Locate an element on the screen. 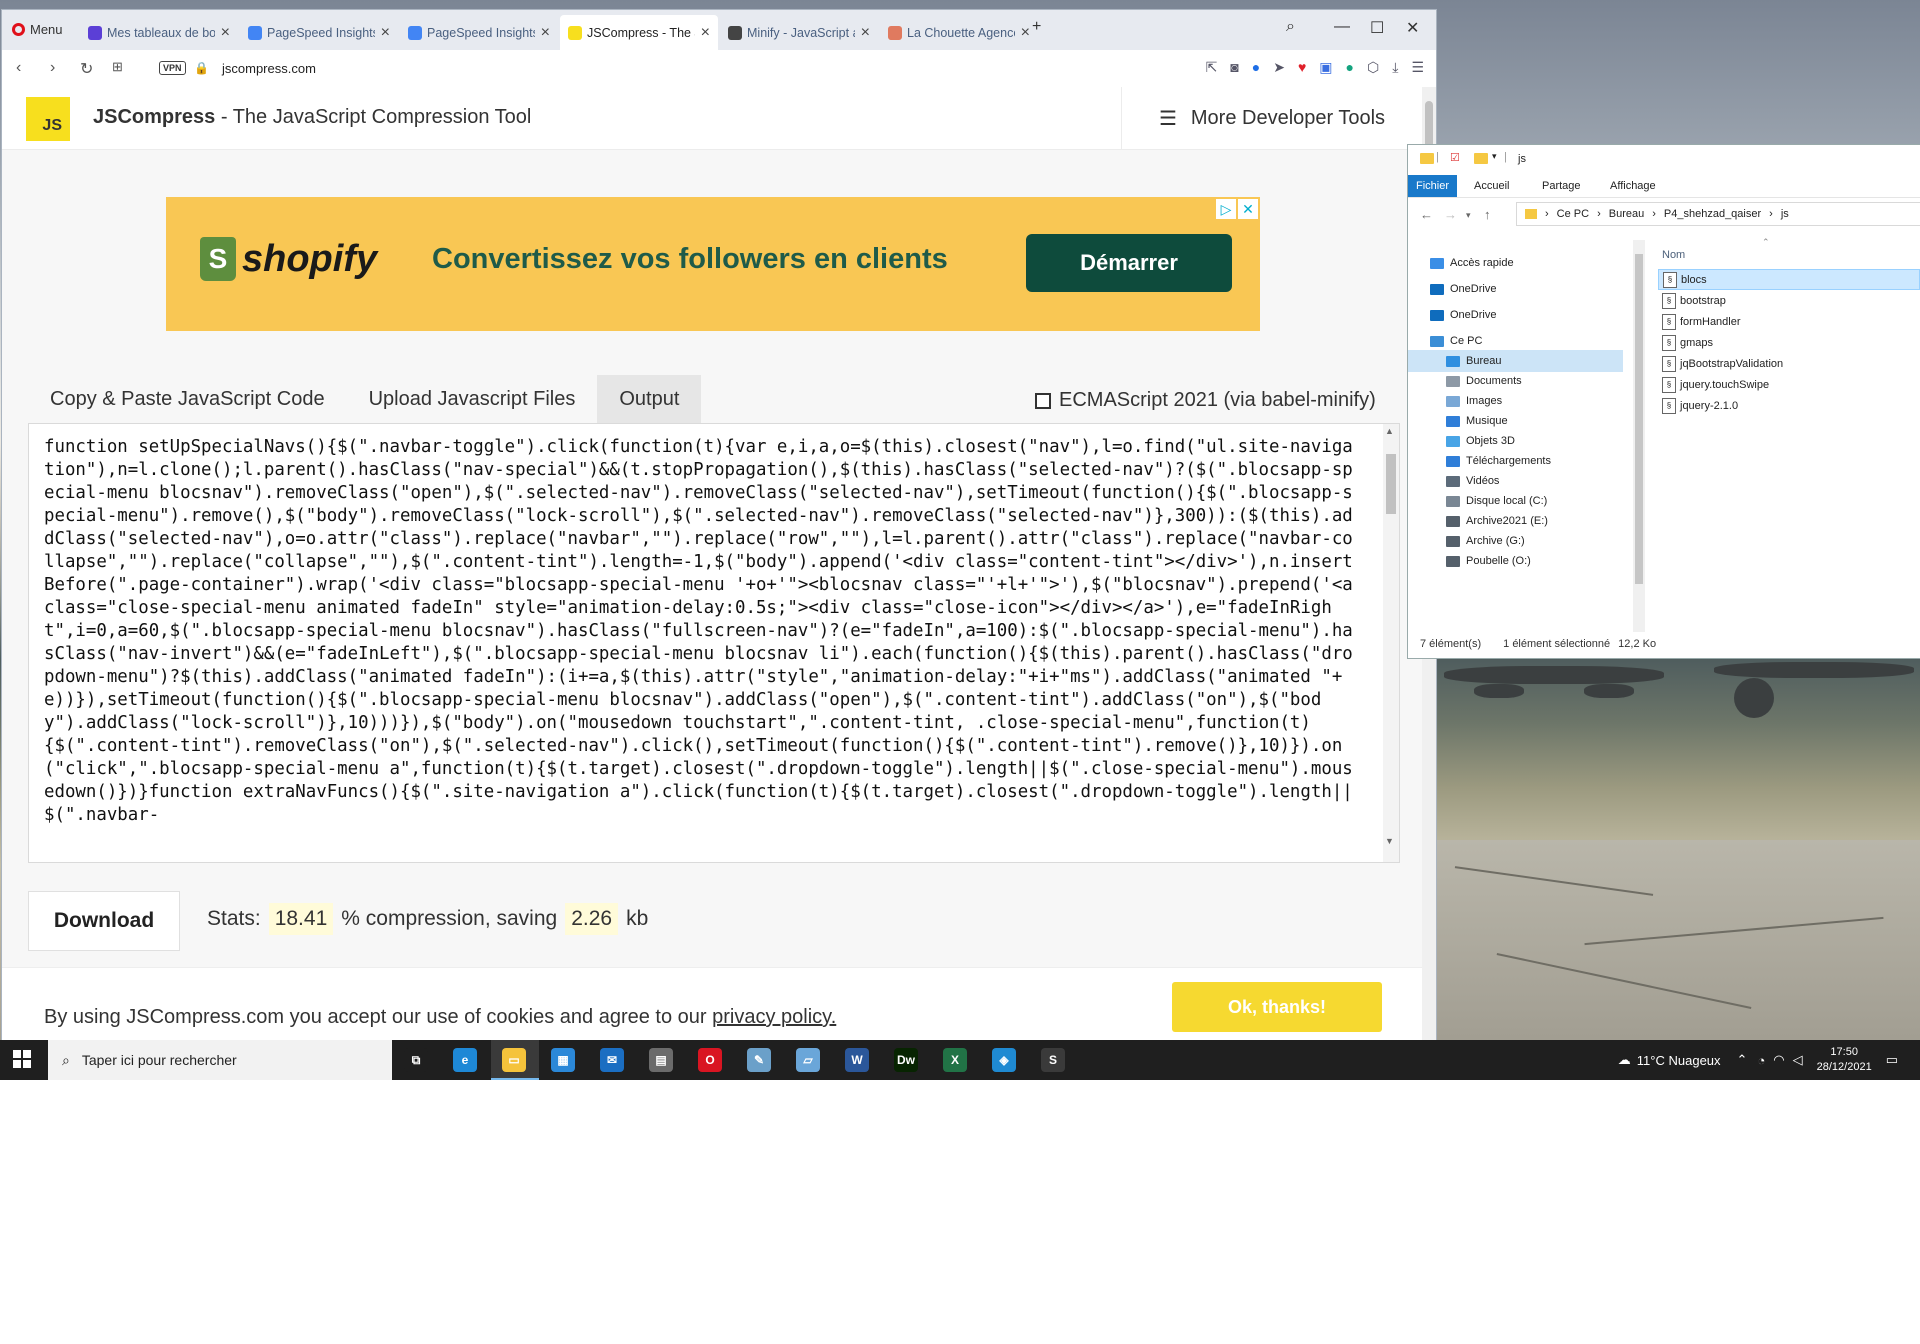 This screenshot has height=1344, width=1920. send-icon: ➤ is located at coordinates (1279, 67).